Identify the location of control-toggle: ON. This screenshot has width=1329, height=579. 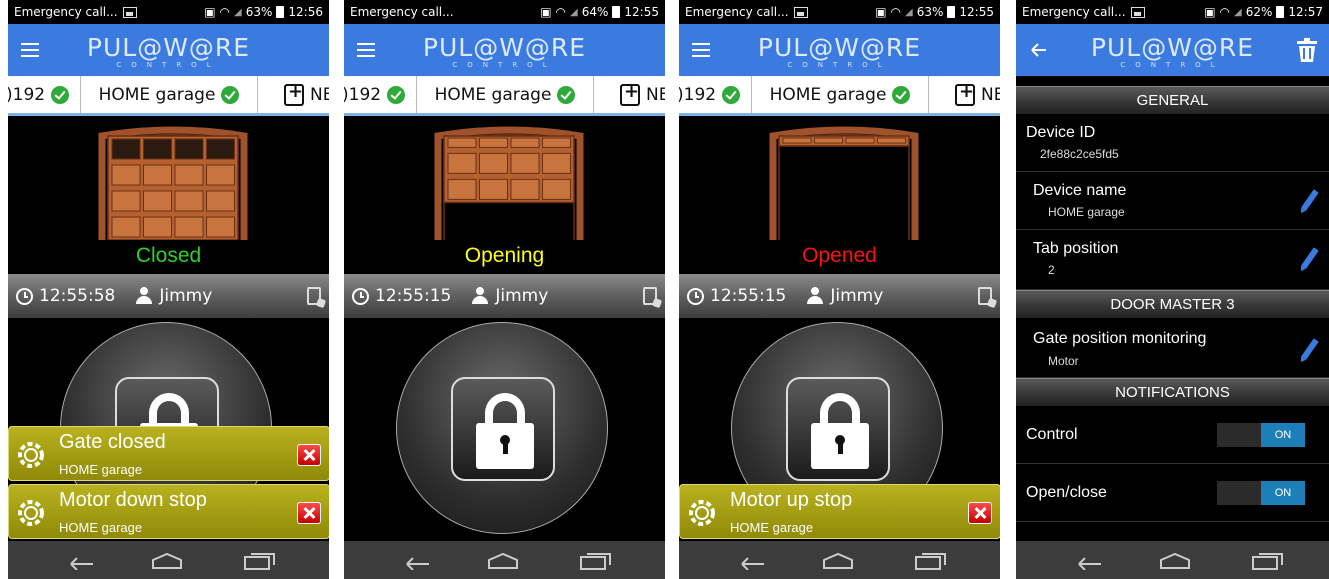
(1261, 435).